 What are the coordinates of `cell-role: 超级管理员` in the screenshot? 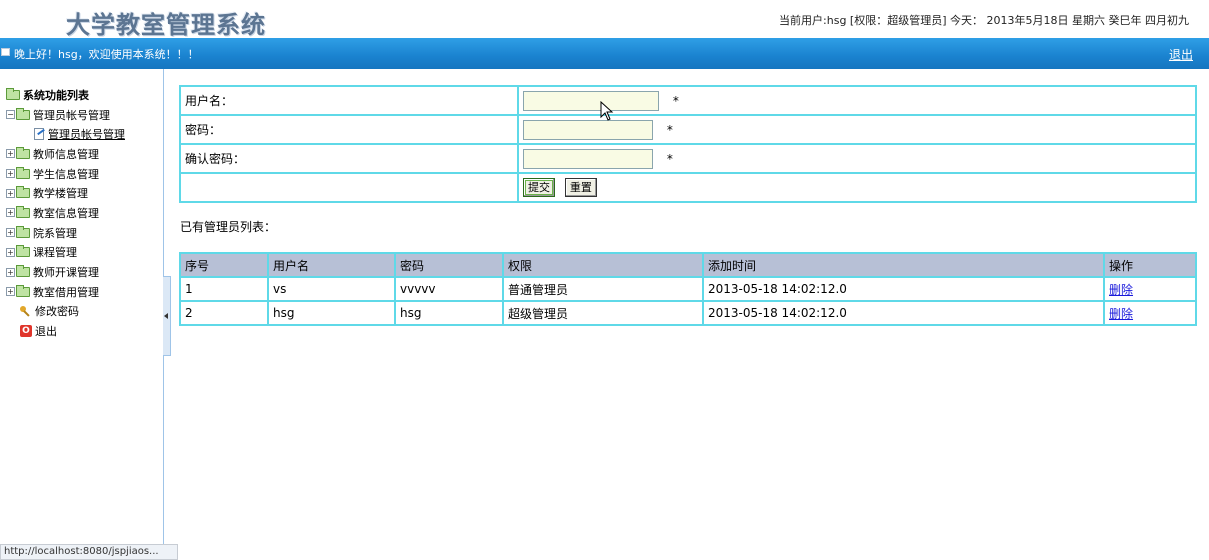 It's located at (603, 313).